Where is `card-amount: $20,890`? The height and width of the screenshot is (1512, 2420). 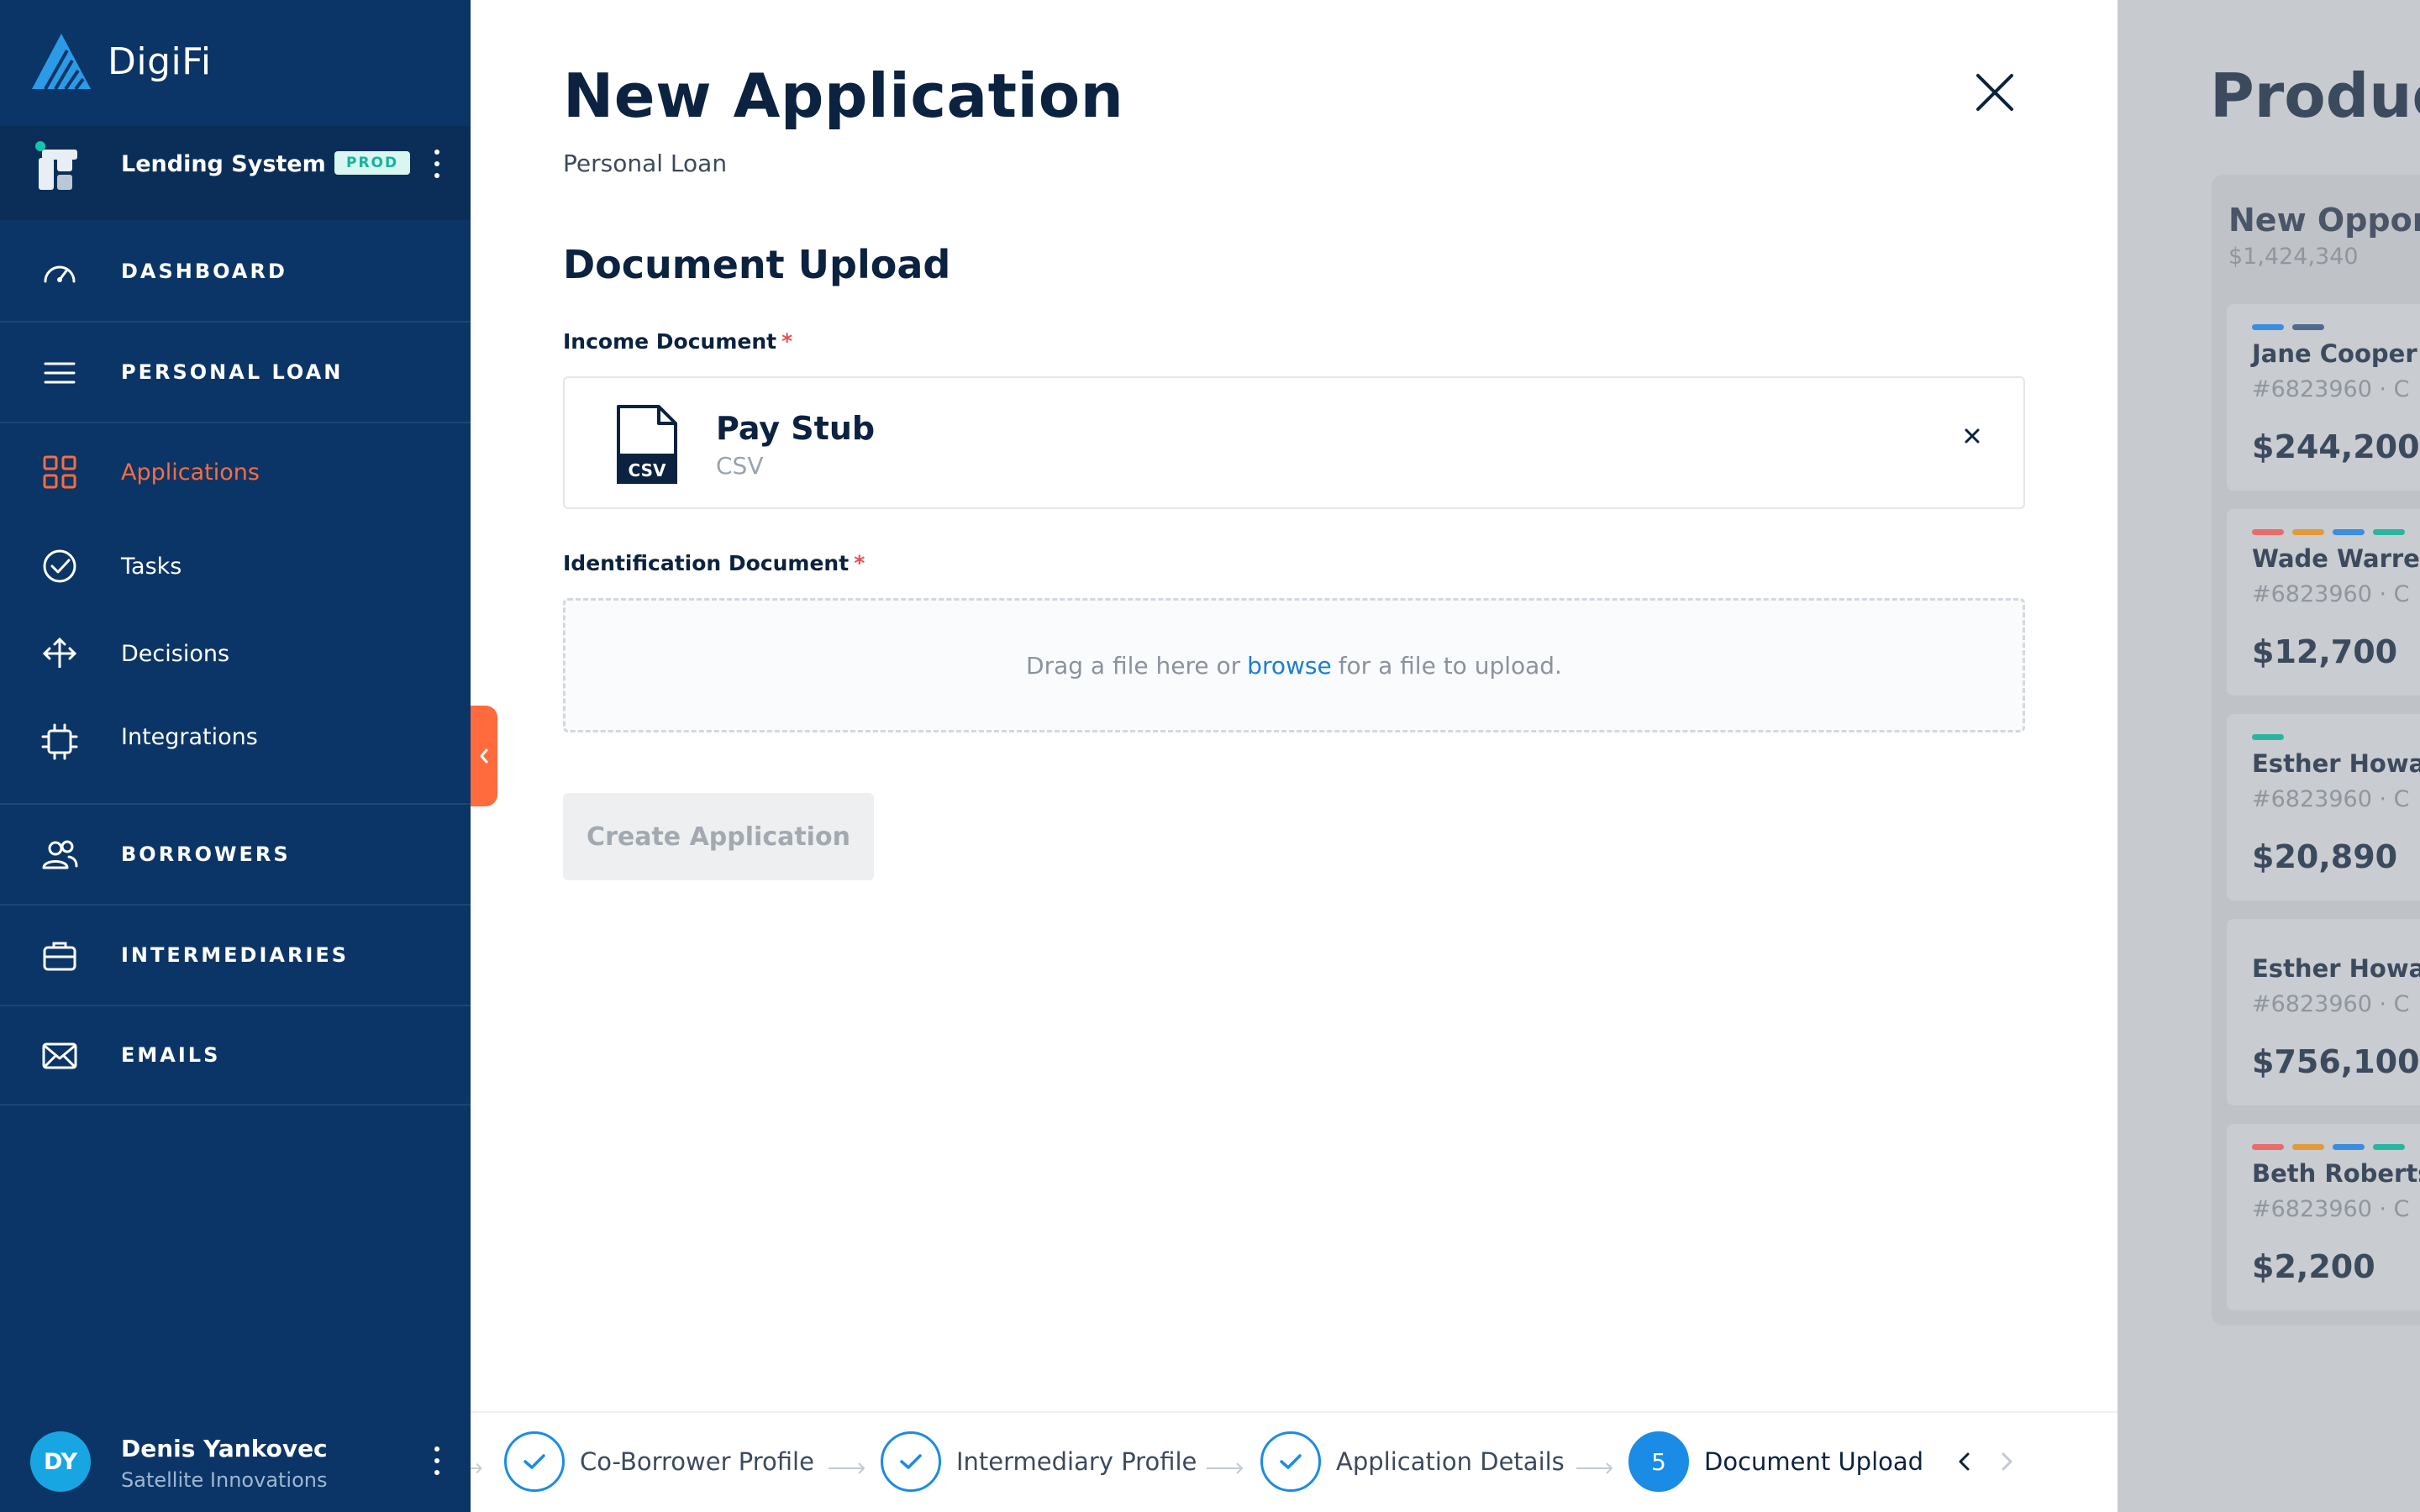
card-amount: $20,890 is located at coordinates (2325, 856).